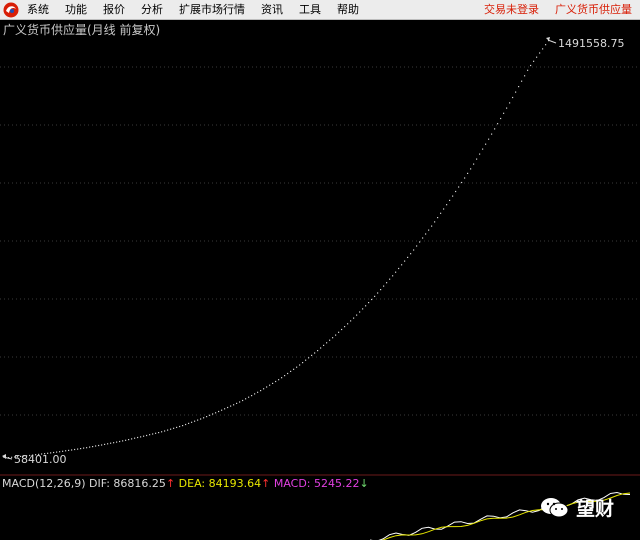  I want to click on watermark: 望财, so click(577, 507).